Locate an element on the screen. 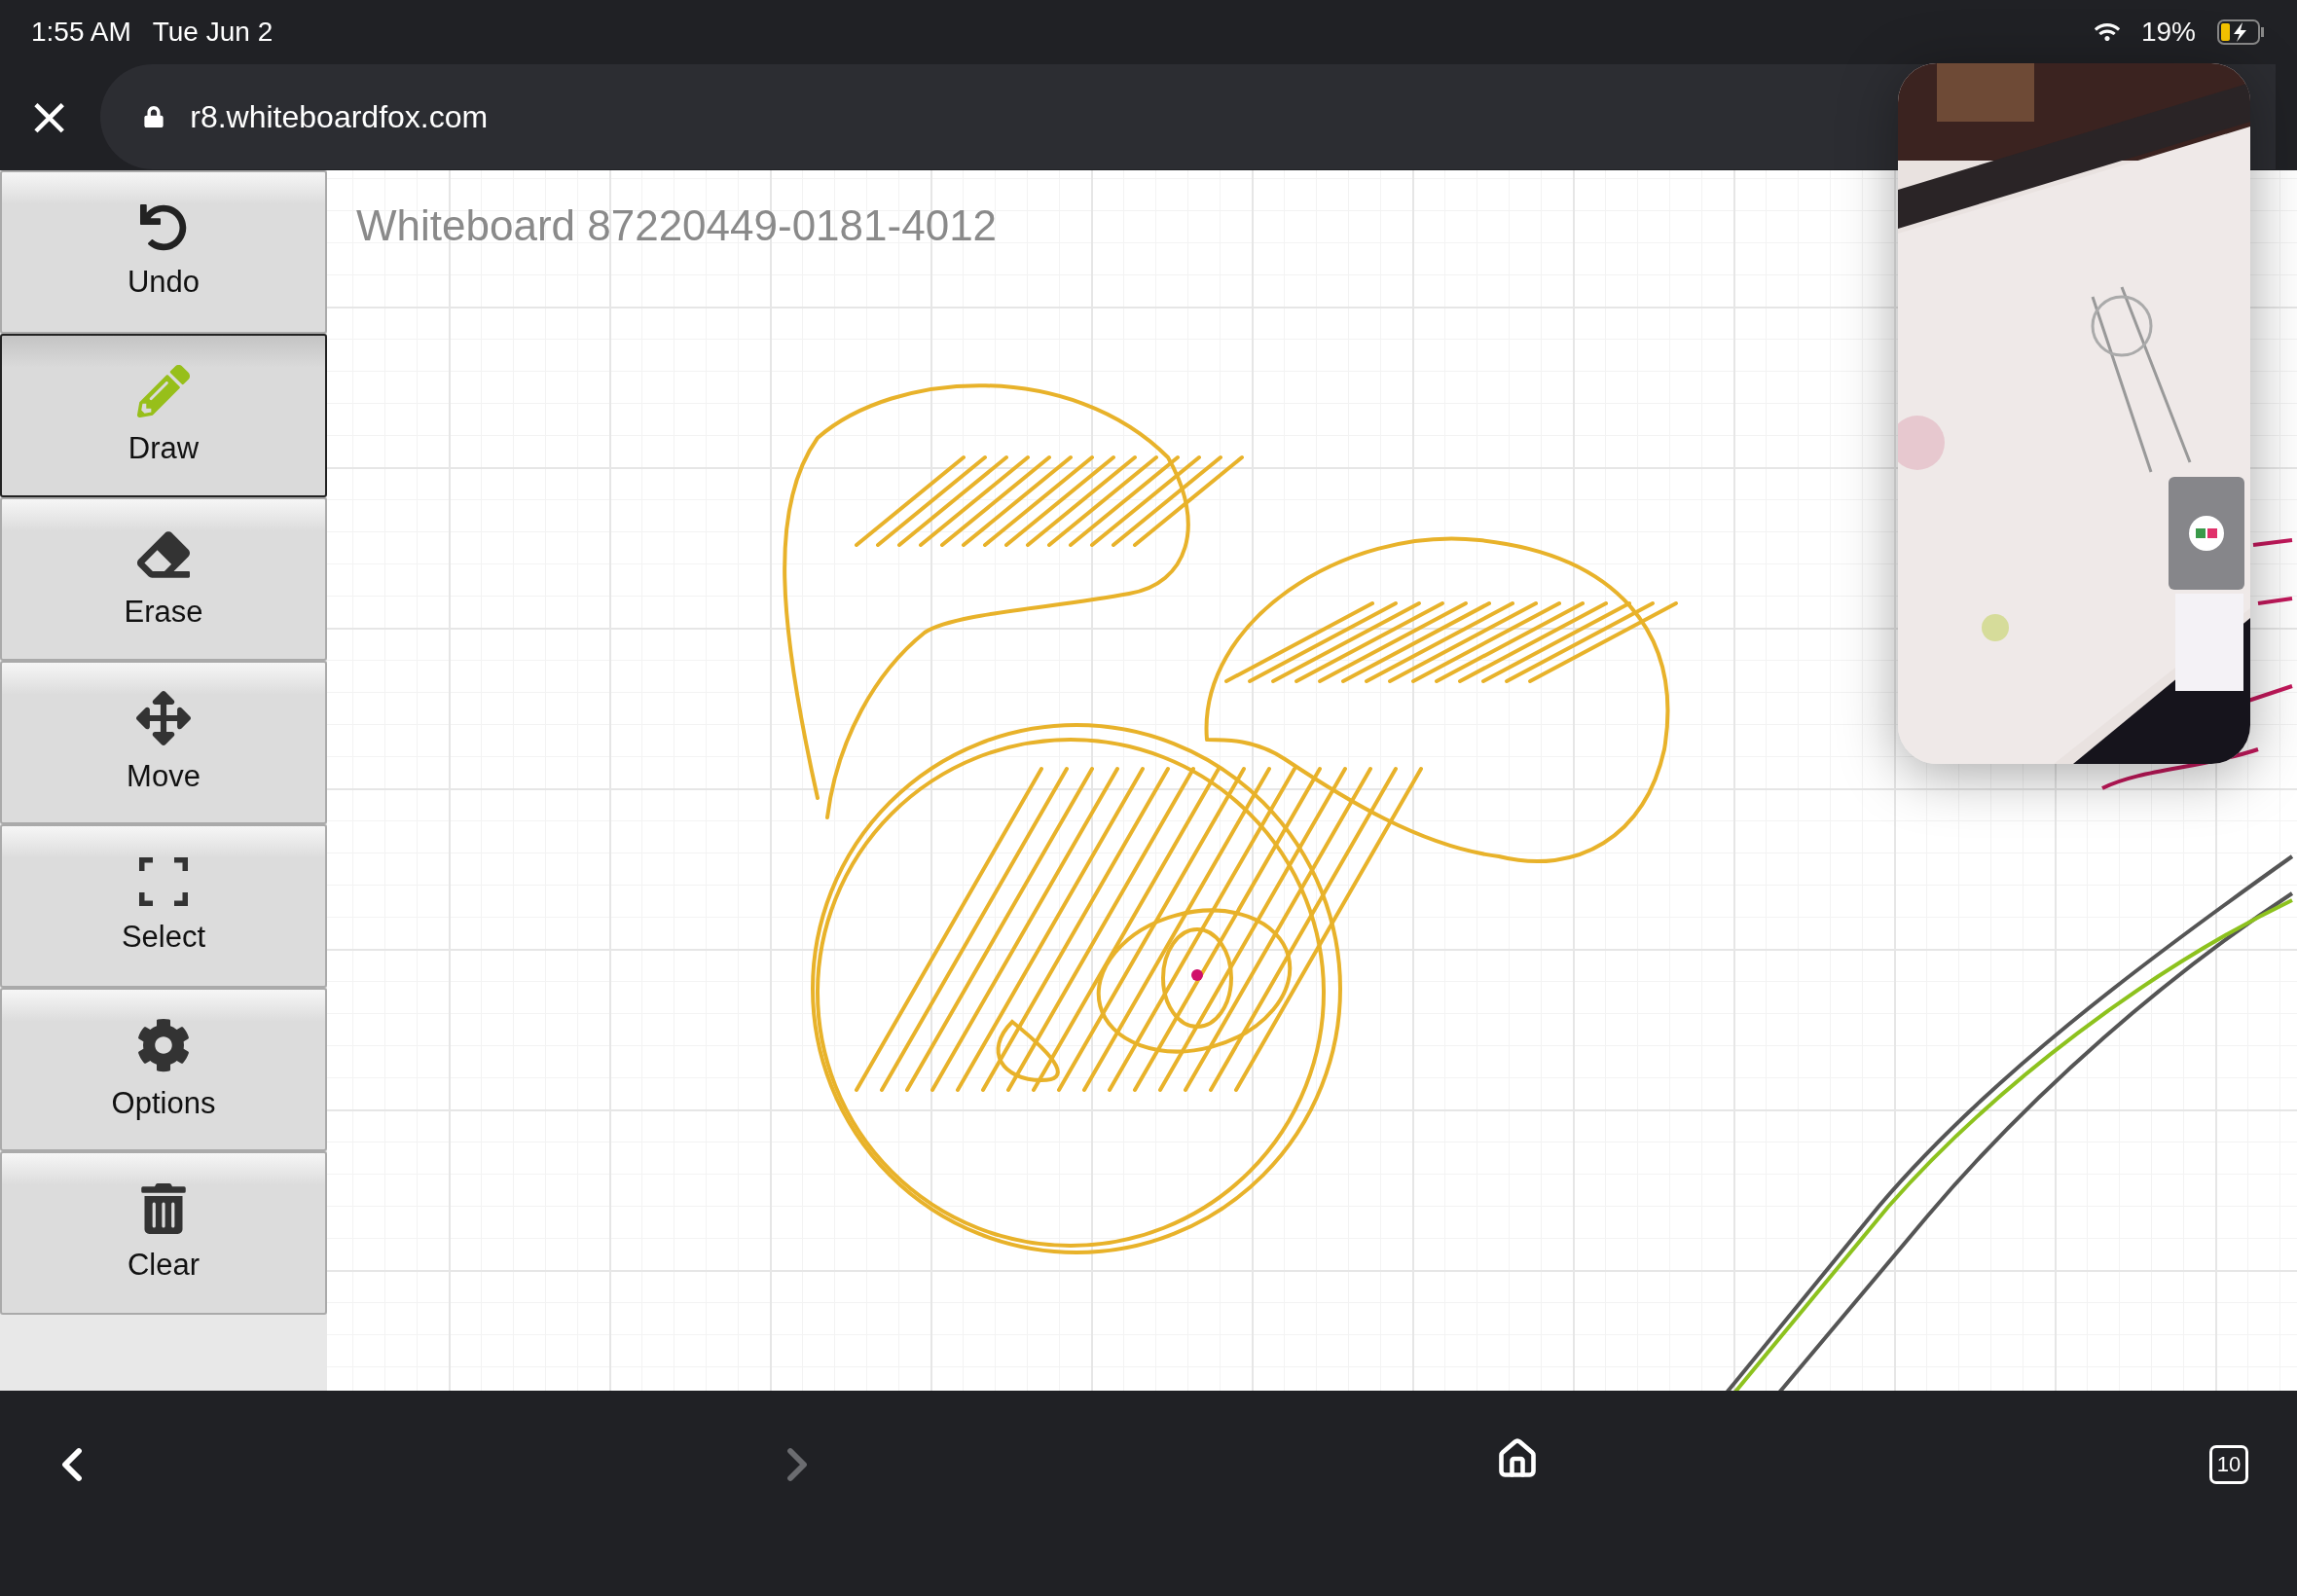  tool-button: Clear is located at coordinates (163, 1233).